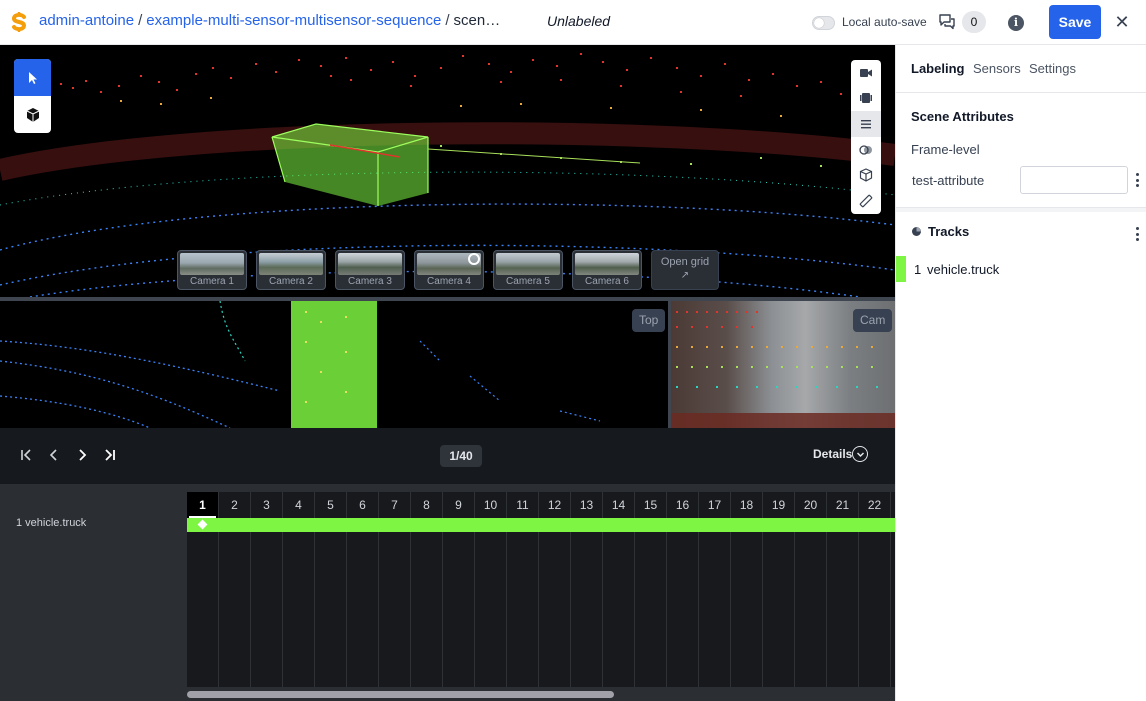 Image resolution: width=1146 pixels, height=701 pixels. Describe the element at coordinates (866, 73) in the screenshot. I see `camera-view-button` at that location.